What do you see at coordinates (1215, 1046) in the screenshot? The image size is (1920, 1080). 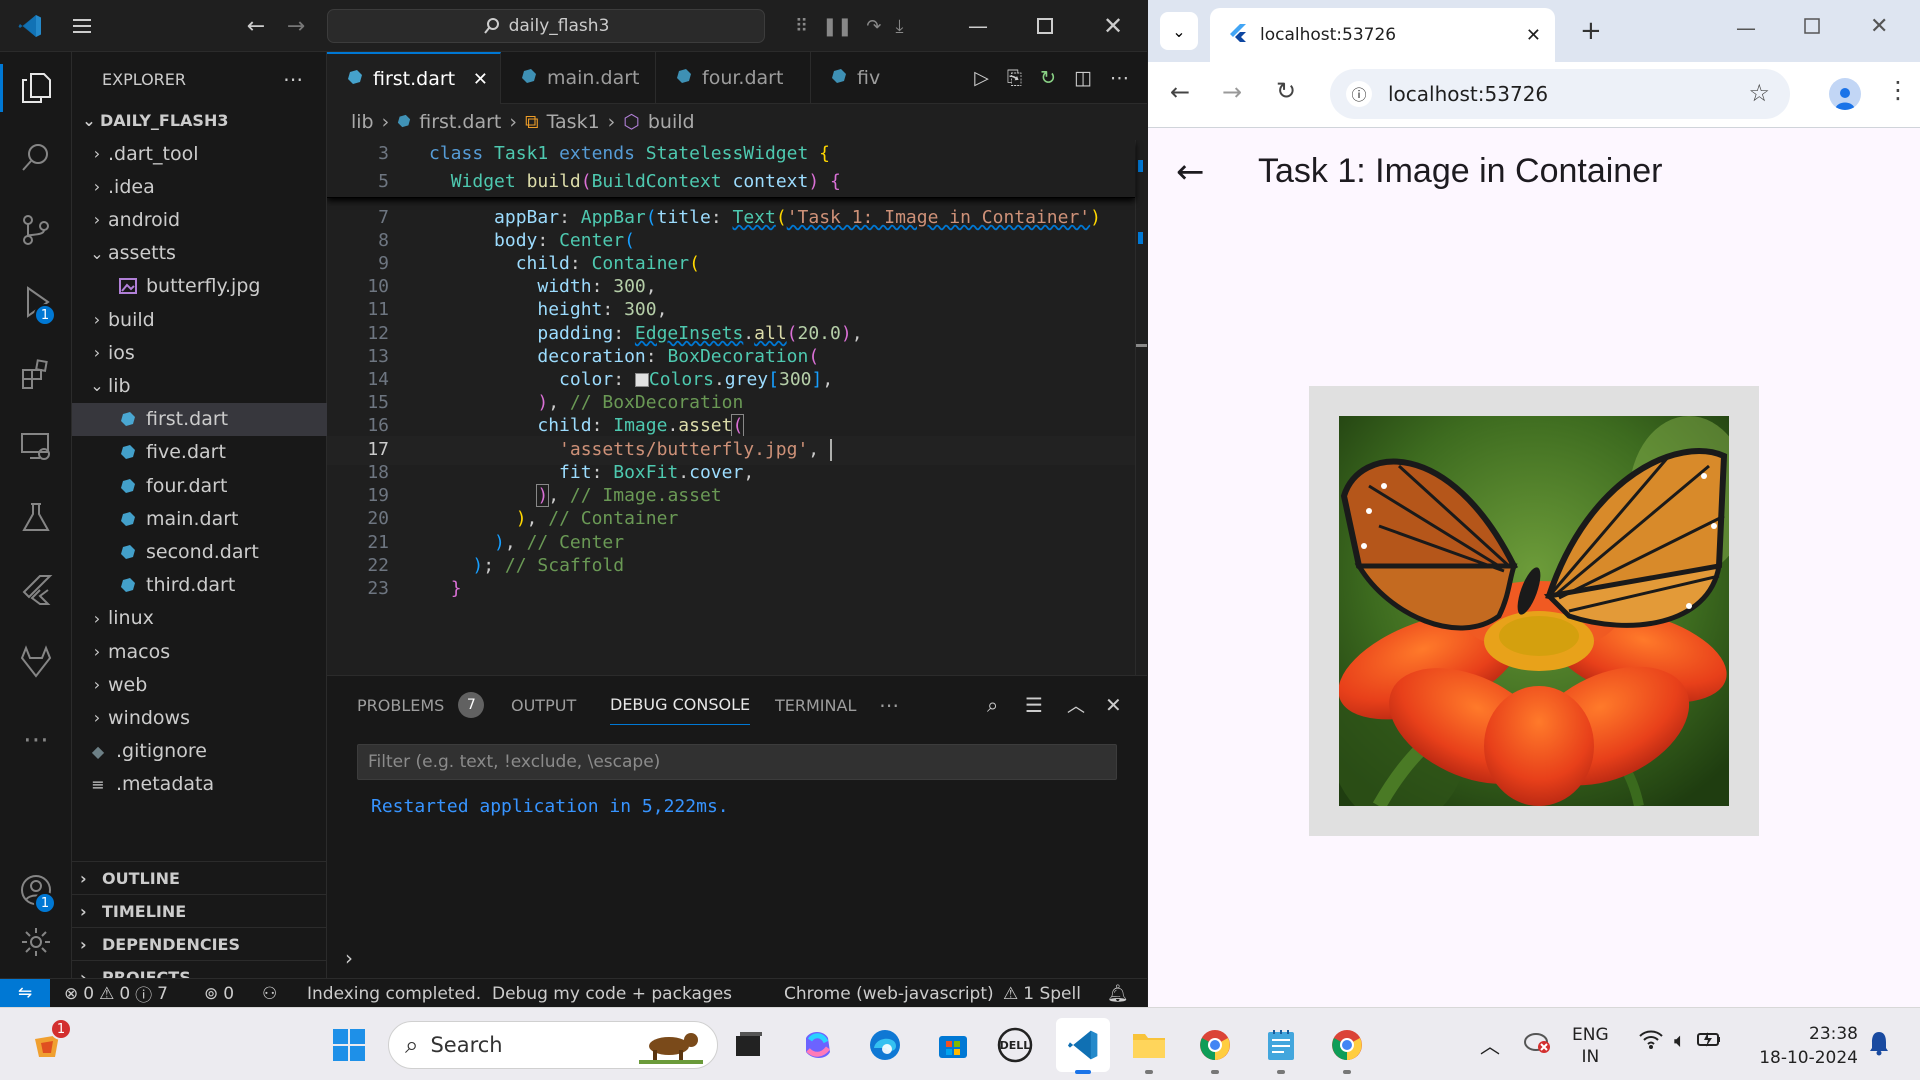 I see `chrome-icon` at bounding box center [1215, 1046].